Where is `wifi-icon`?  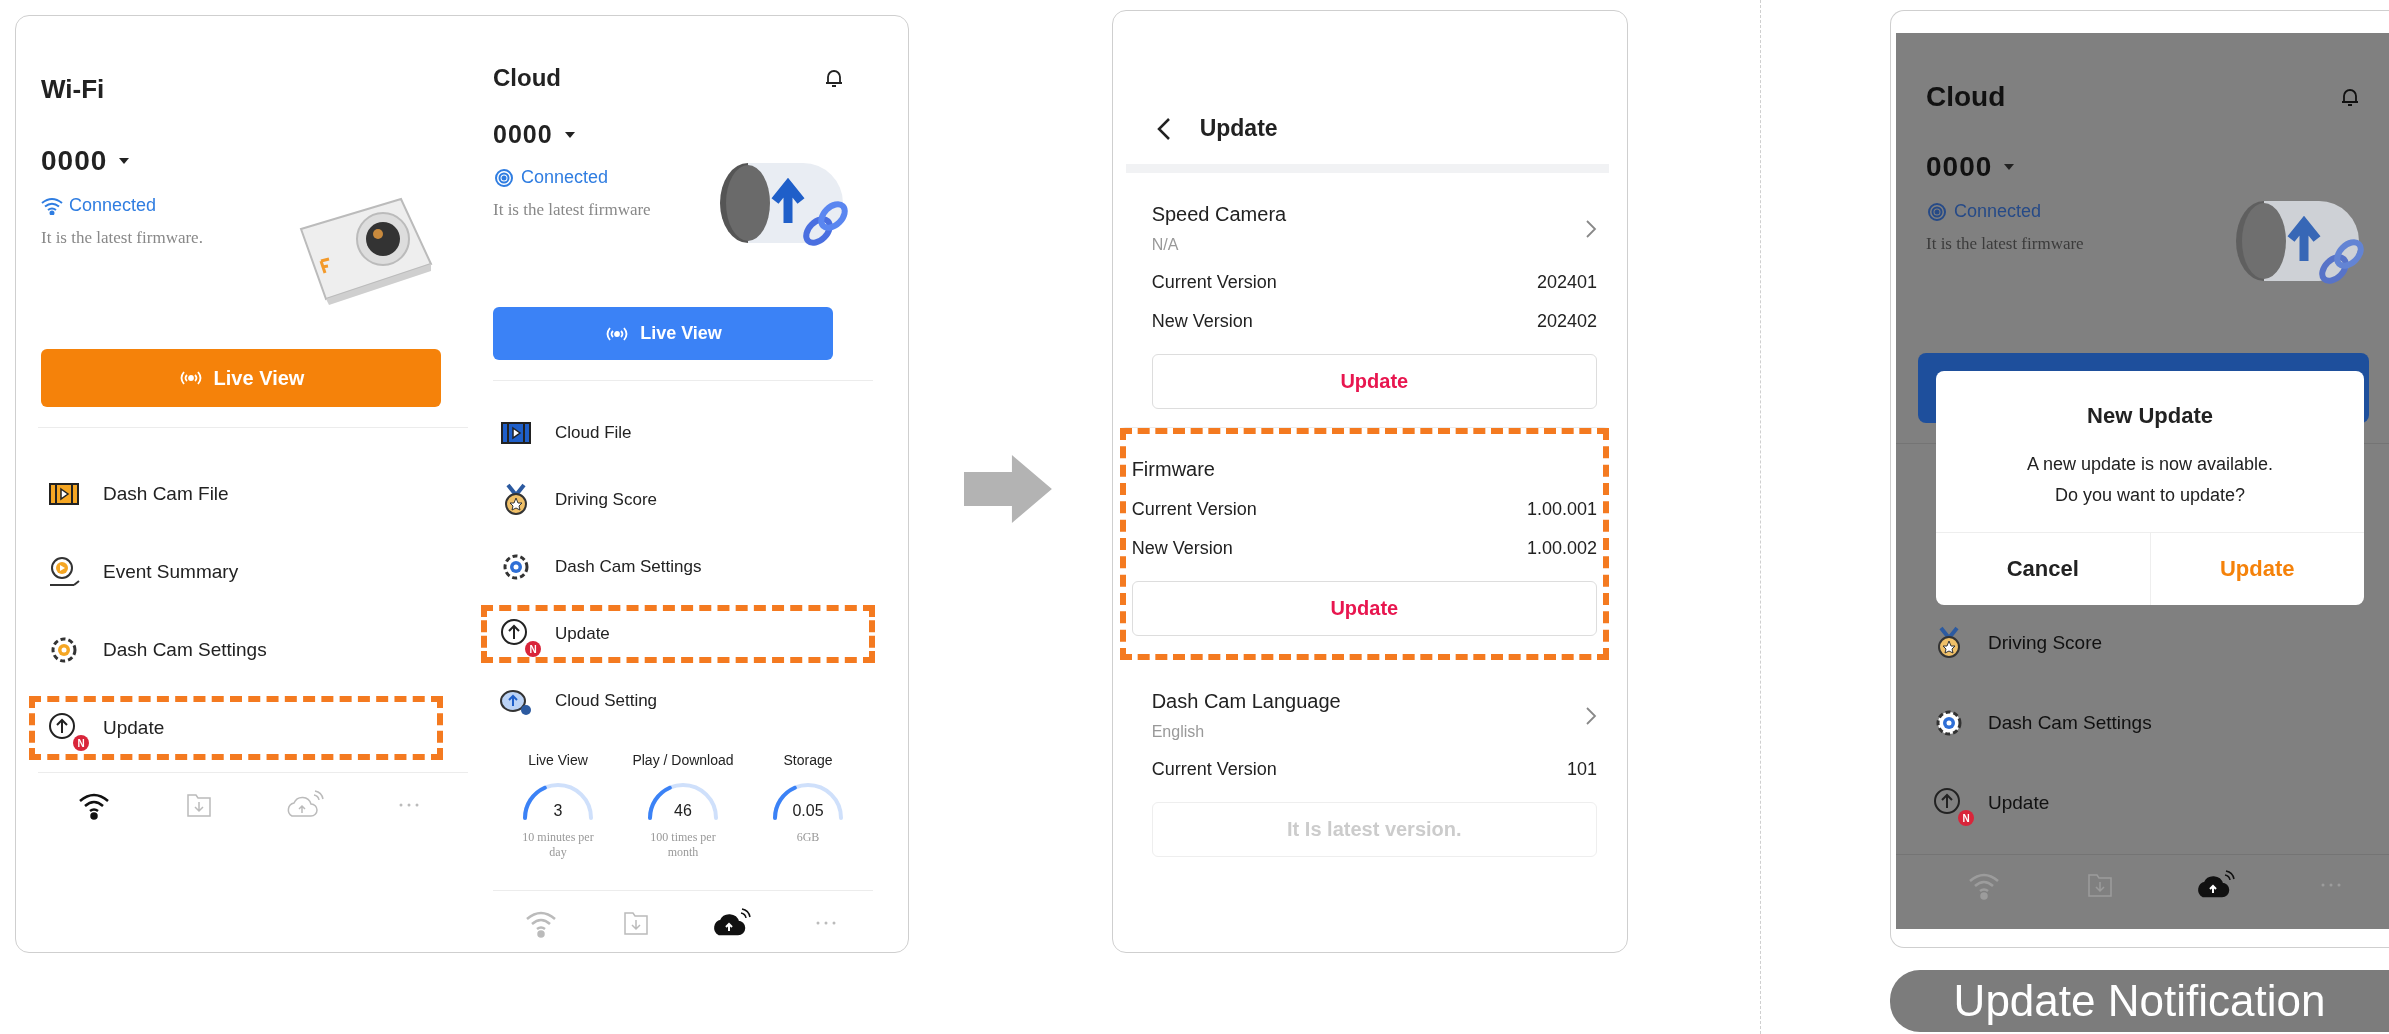
wifi-icon is located at coordinates (52, 205).